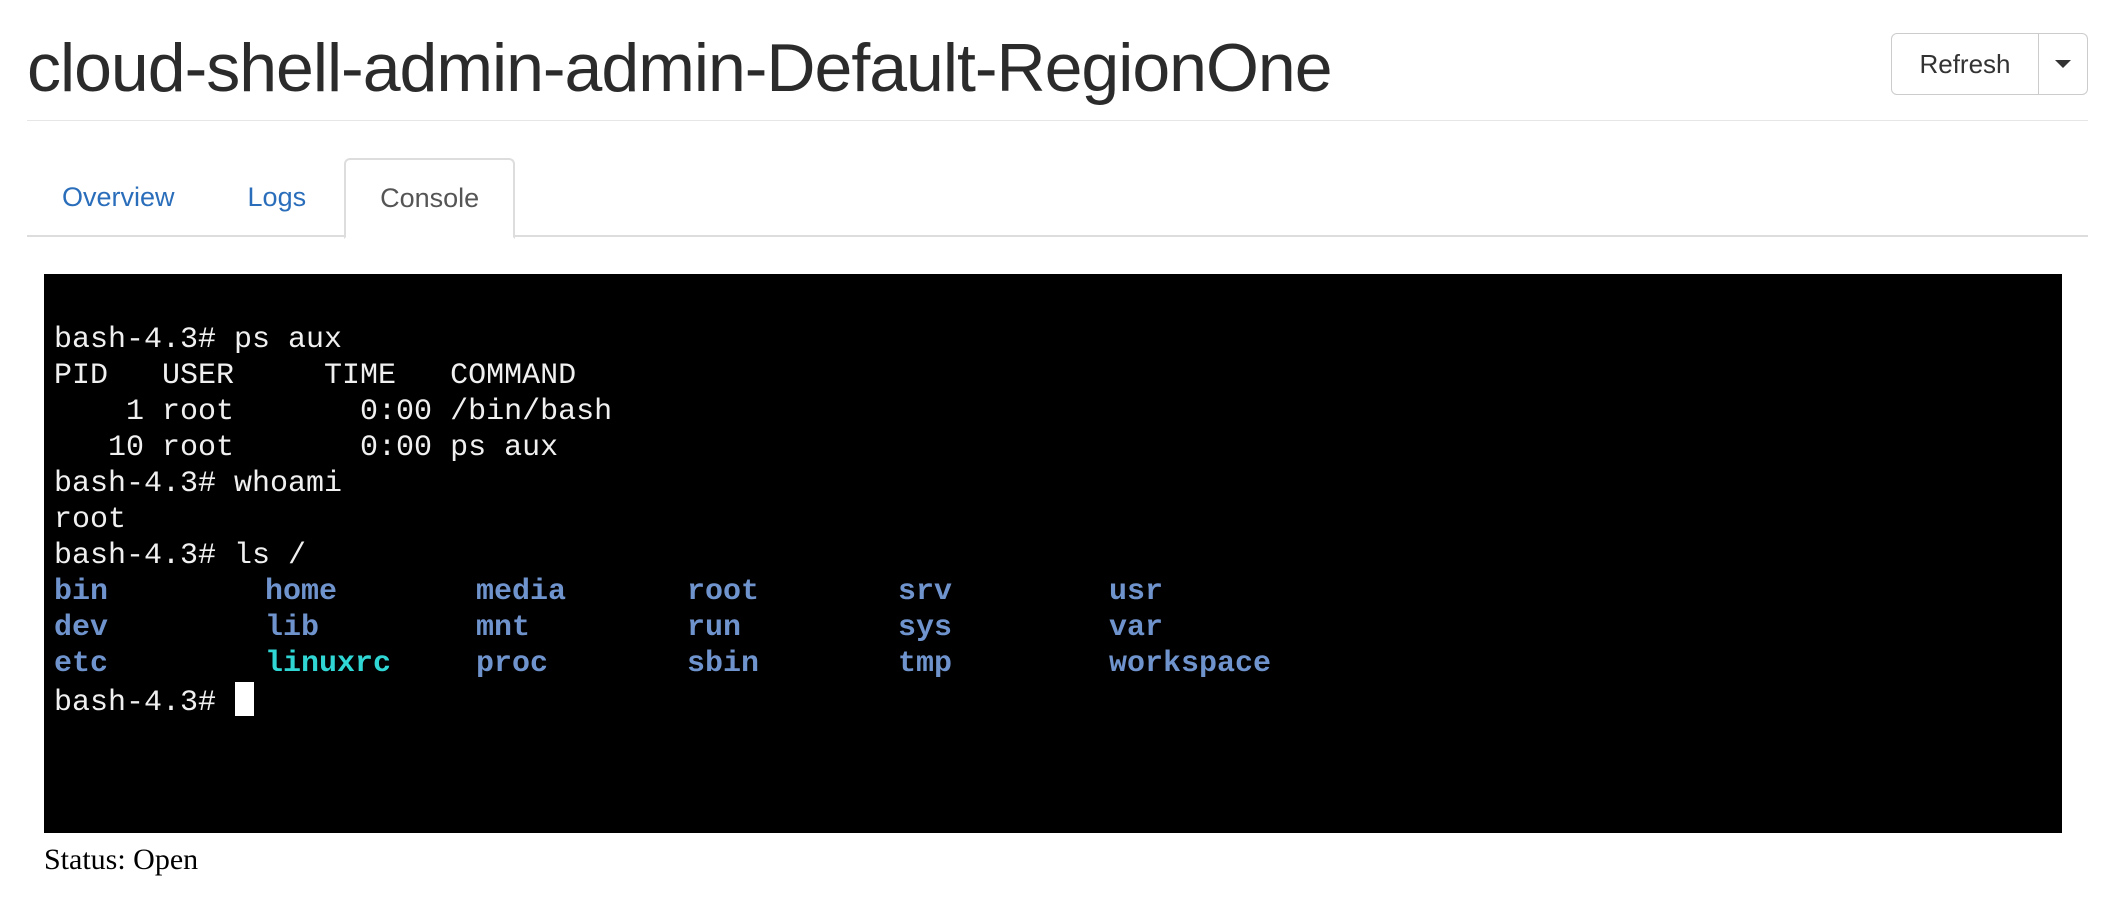  I want to click on terminal-line: root, so click(90, 520).